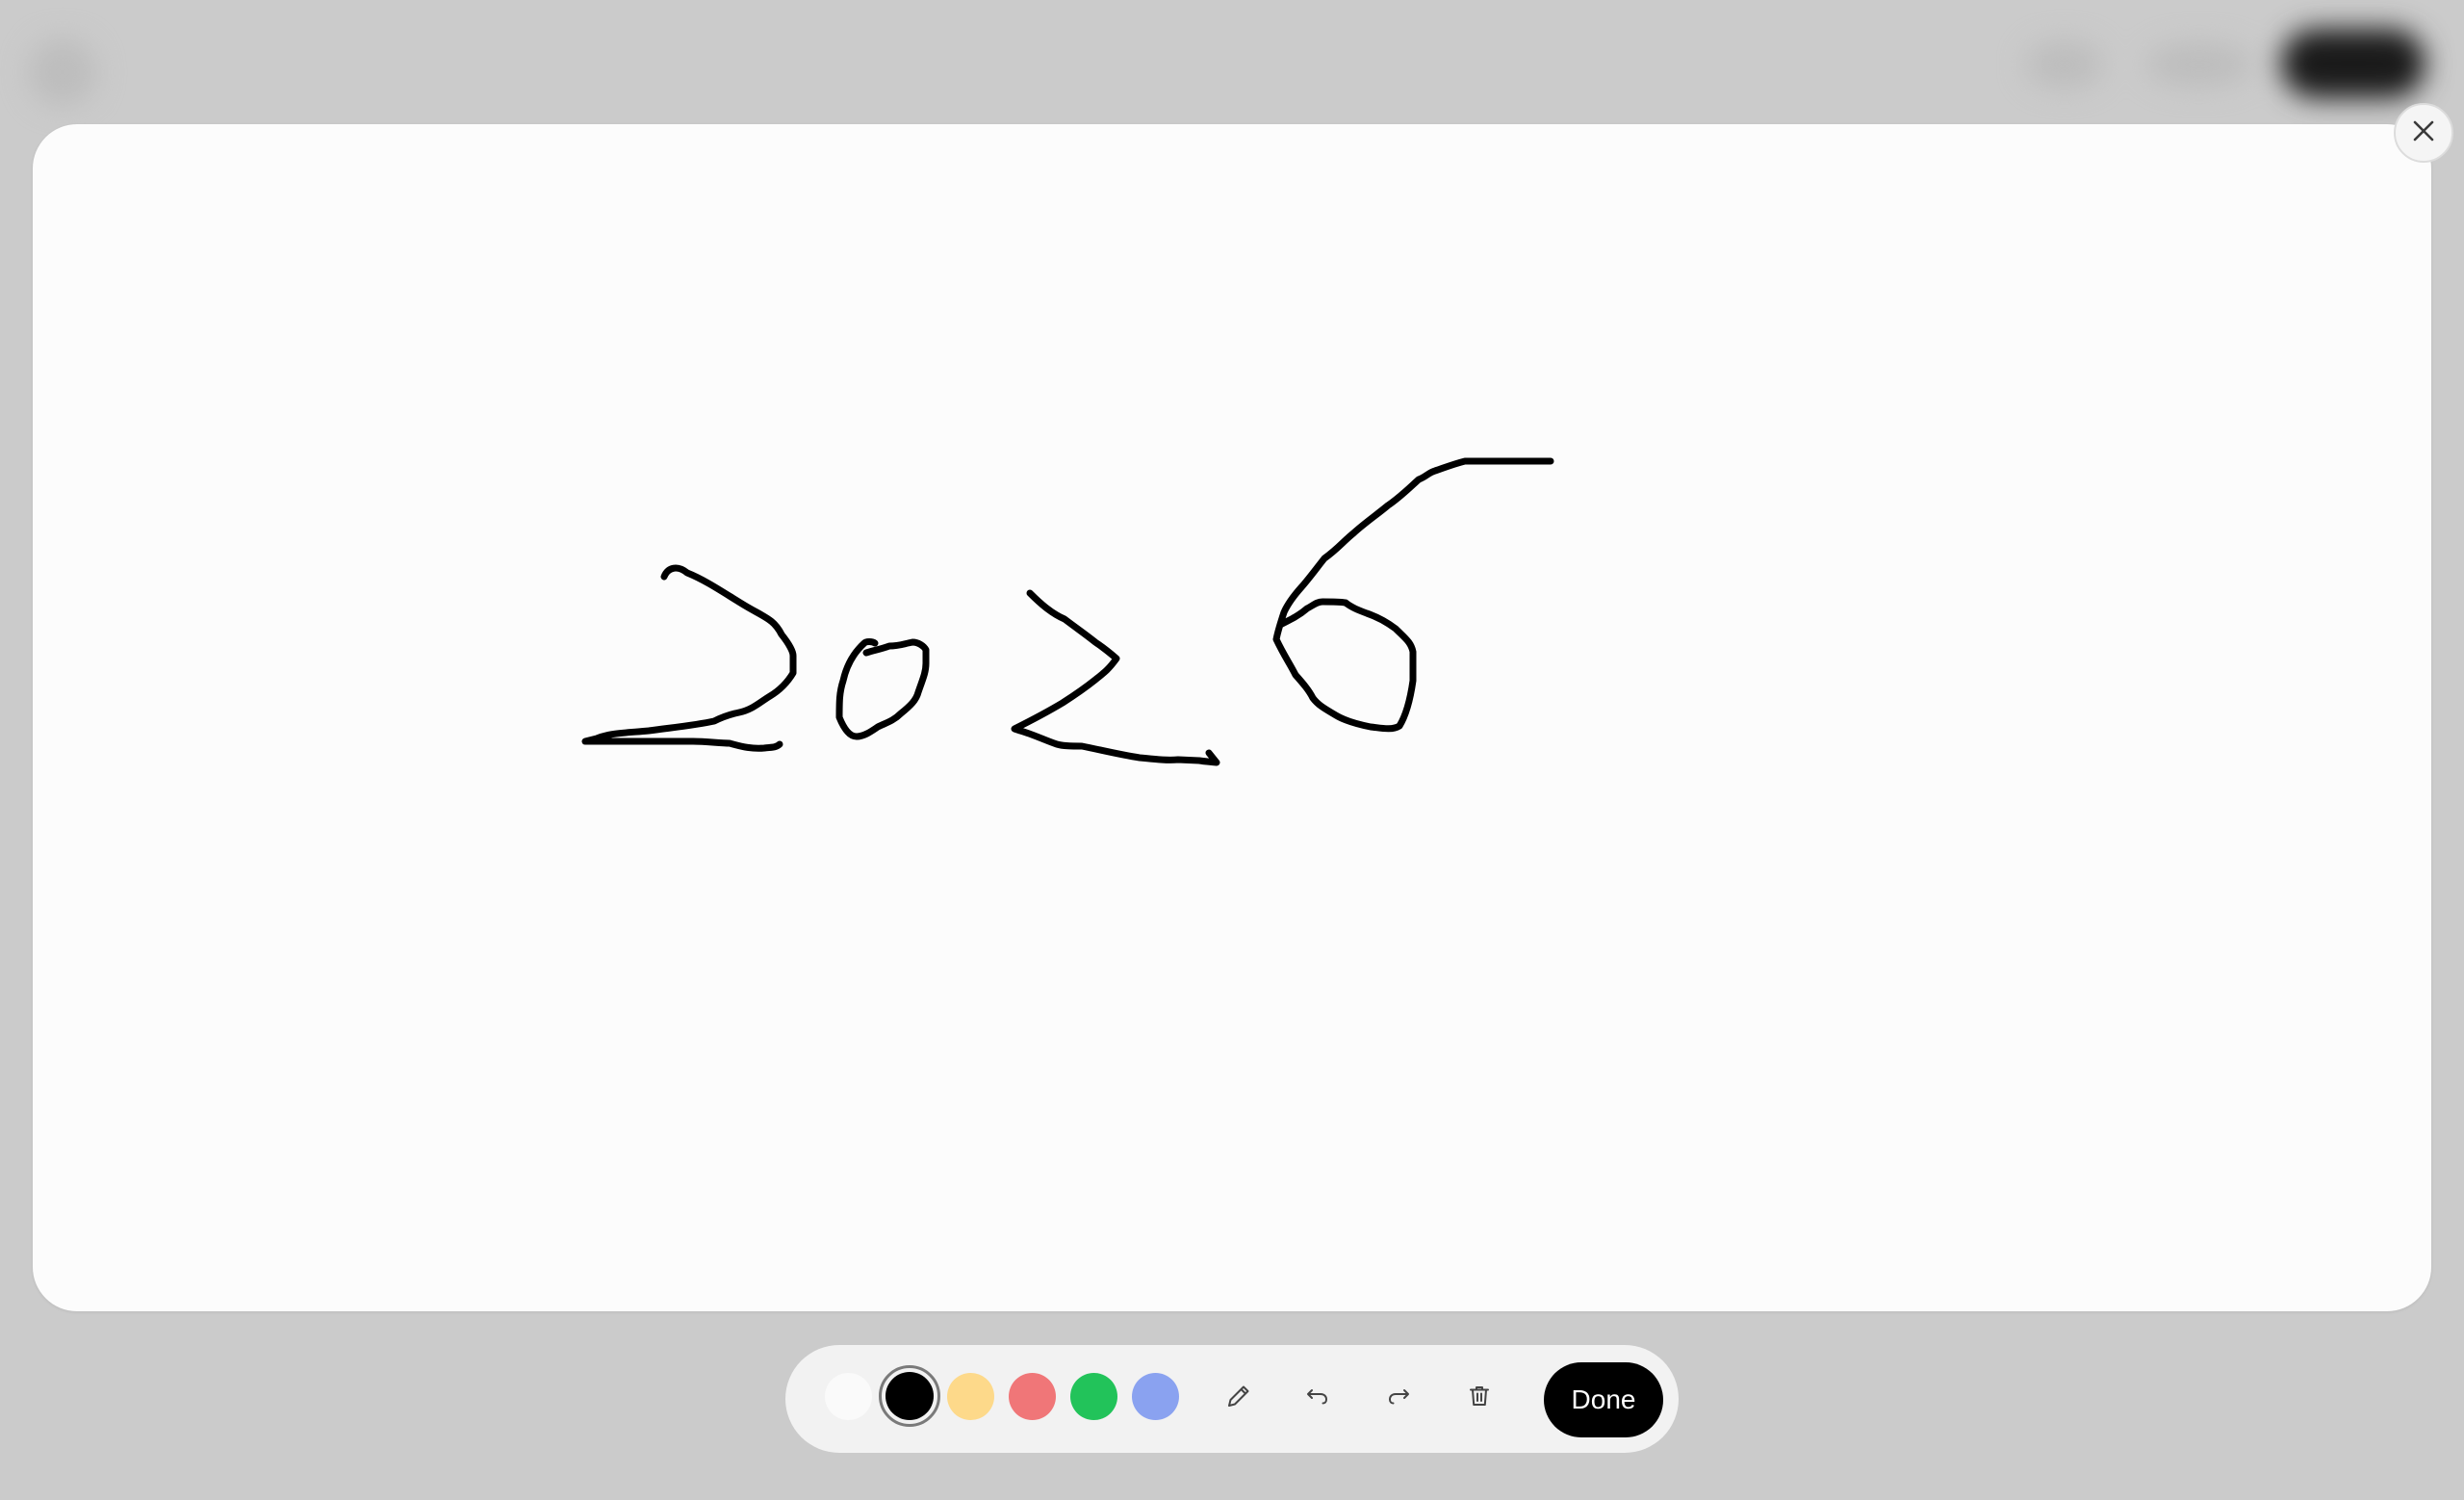 This screenshot has width=2464, height=1500. Describe the element at coordinates (970, 1396) in the screenshot. I see `color-swatch-yellow` at that location.